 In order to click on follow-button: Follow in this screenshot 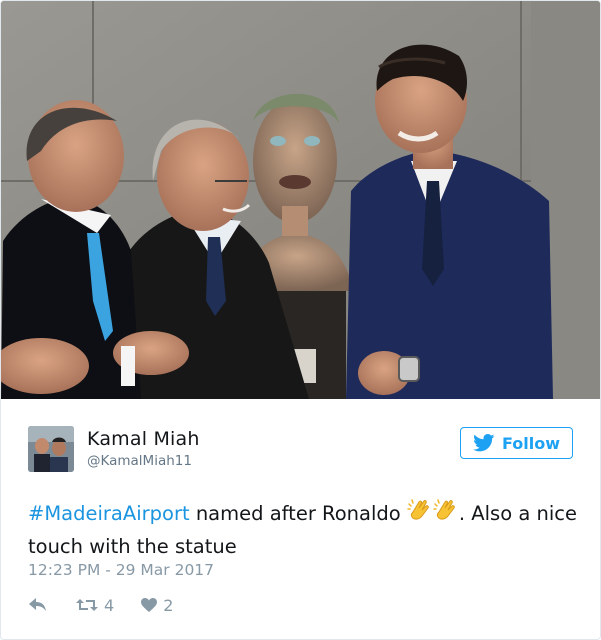, I will do `click(516, 443)`.